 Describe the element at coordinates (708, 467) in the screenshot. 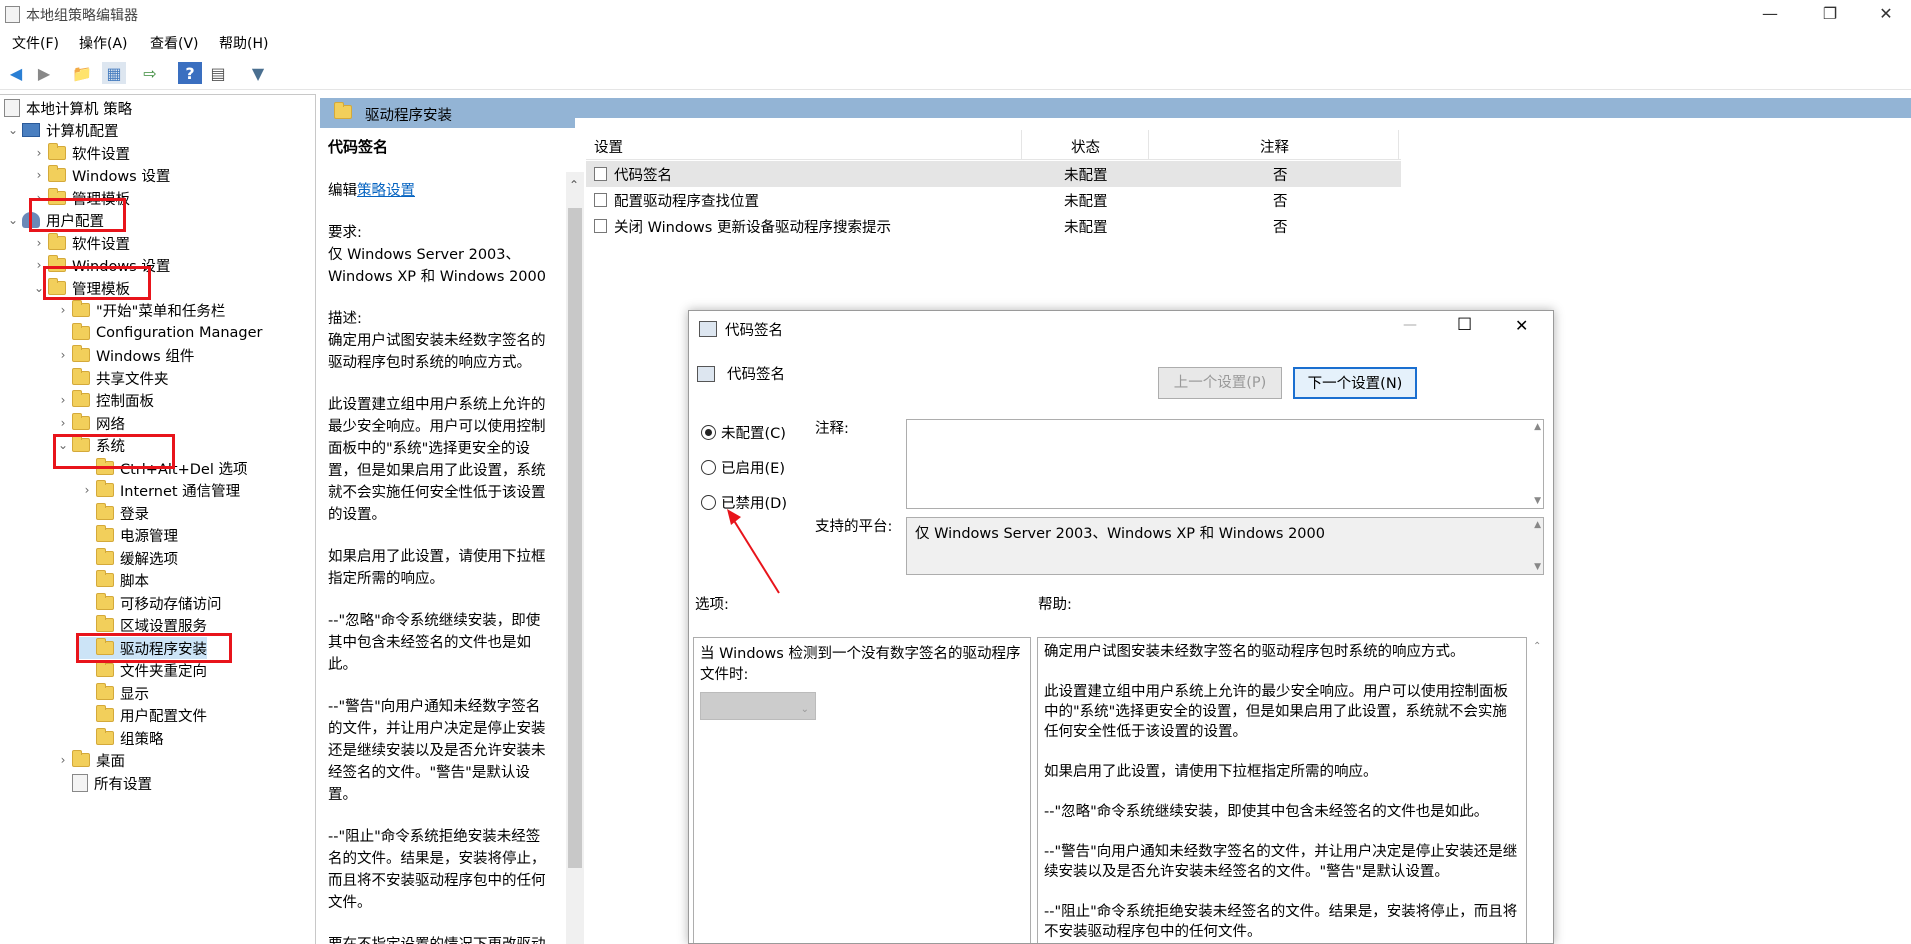

I see `radio-enabled` at that location.